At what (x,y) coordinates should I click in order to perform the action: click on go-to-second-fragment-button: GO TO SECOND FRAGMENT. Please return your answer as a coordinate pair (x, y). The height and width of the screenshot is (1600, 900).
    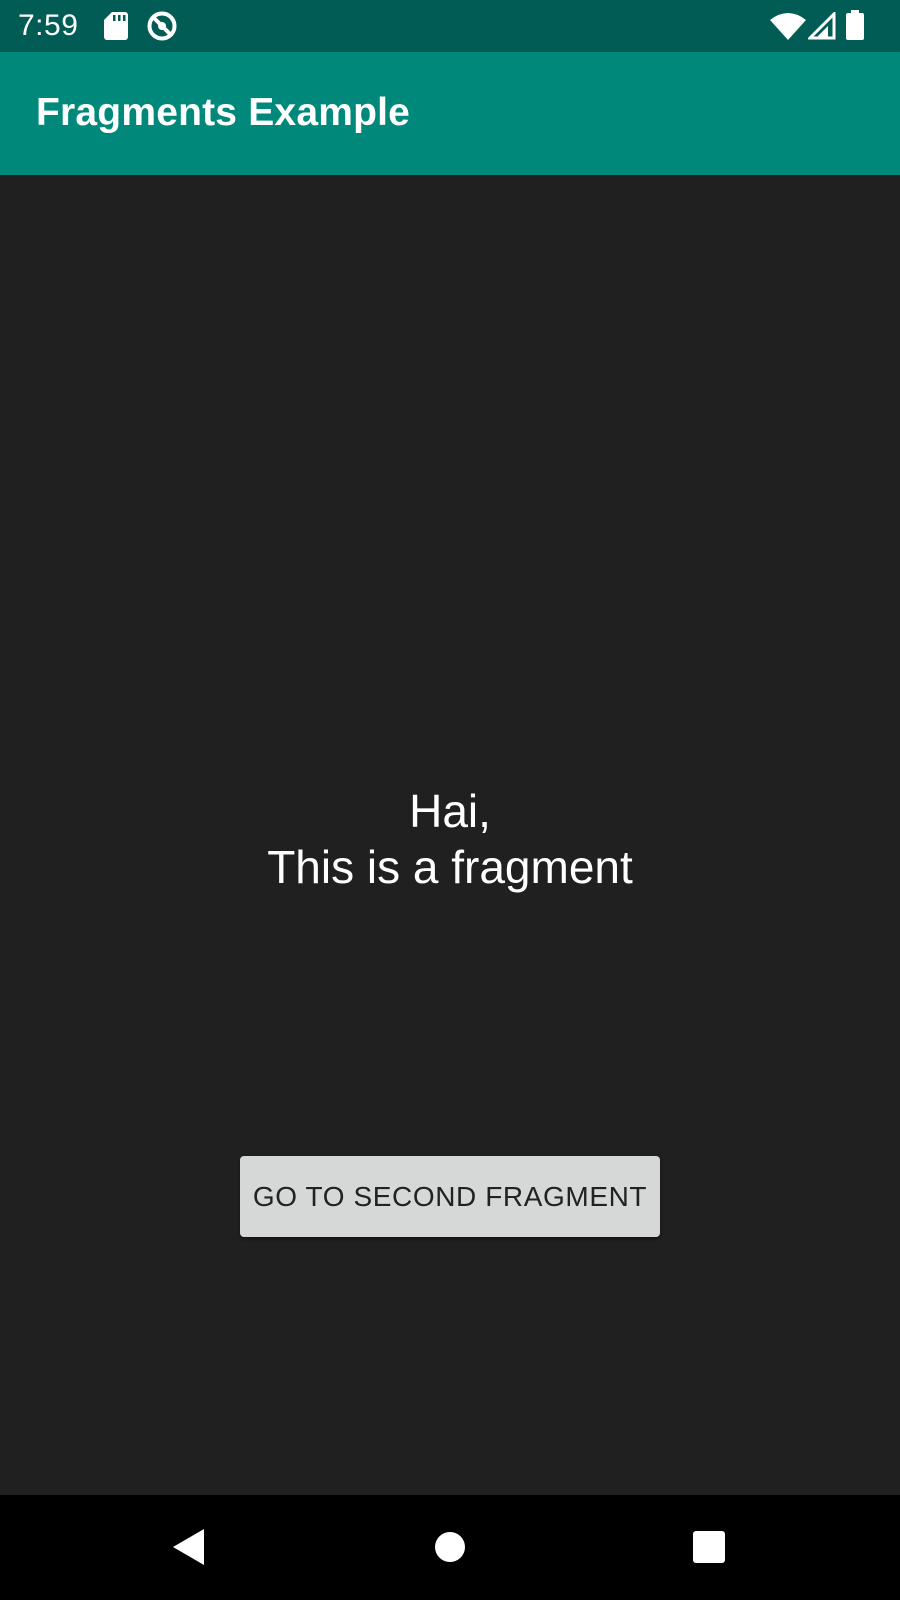
    Looking at the image, I should click on (450, 1196).